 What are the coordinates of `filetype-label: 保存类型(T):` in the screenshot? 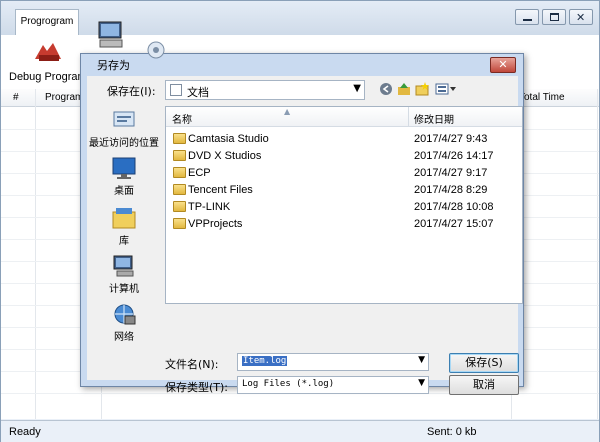 It's located at (197, 387).